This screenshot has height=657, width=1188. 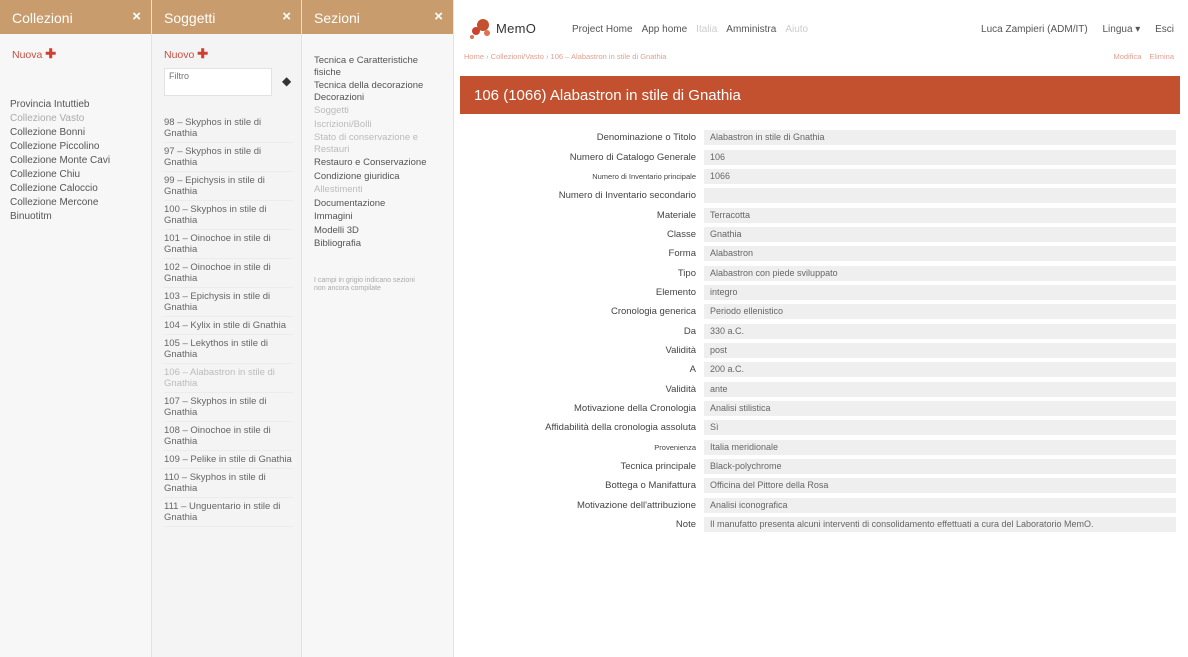 I want to click on sezione-item: Condizione giuridica, so click(x=379, y=177).